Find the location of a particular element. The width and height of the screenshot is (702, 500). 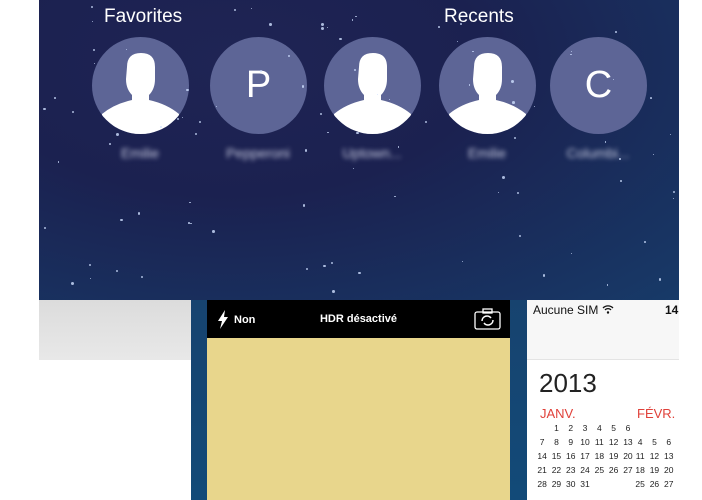

day-cell: 8 is located at coordinates (556, 444).